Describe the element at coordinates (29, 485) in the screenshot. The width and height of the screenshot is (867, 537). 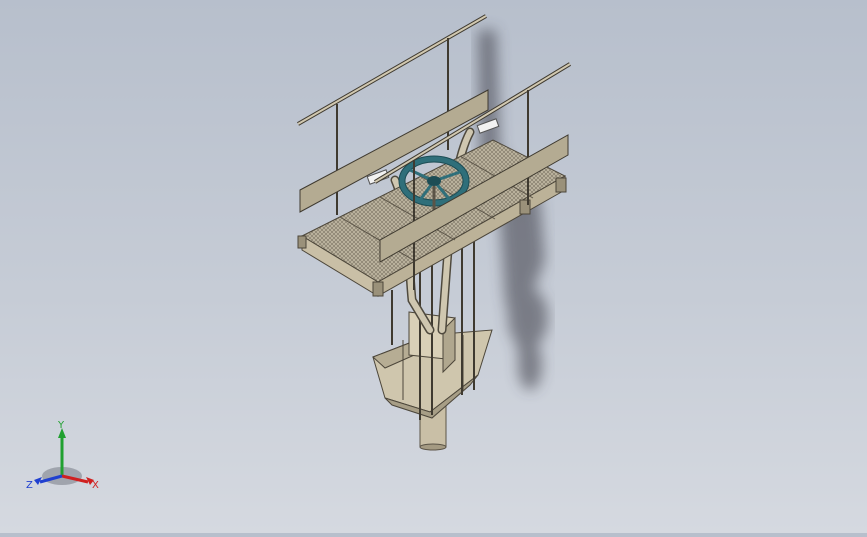
I see `triad-z-label: Z` at that location.